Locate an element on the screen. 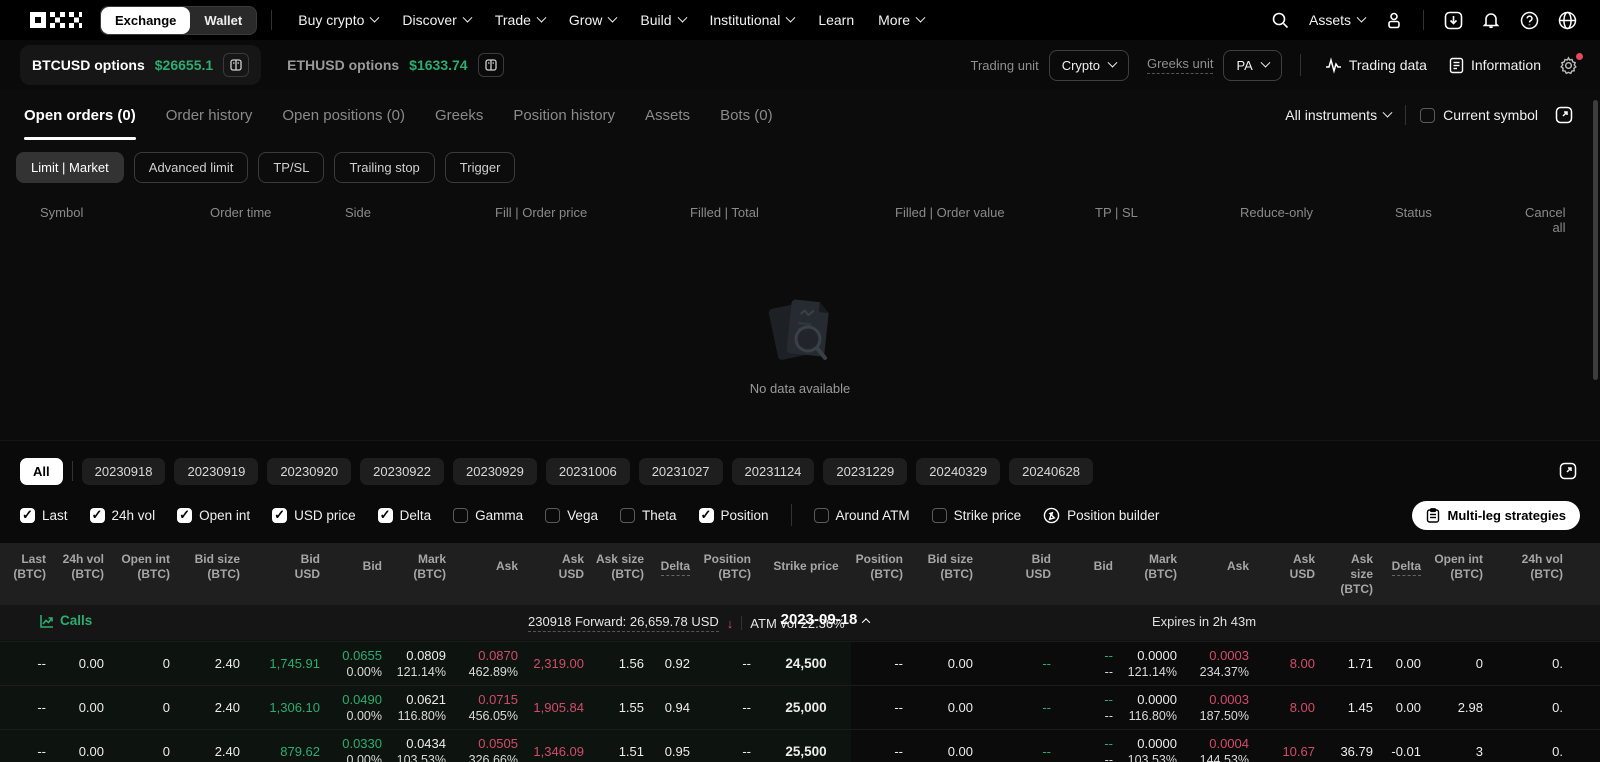  tab-greeks: Greeks is located at coordinates (459, 115).